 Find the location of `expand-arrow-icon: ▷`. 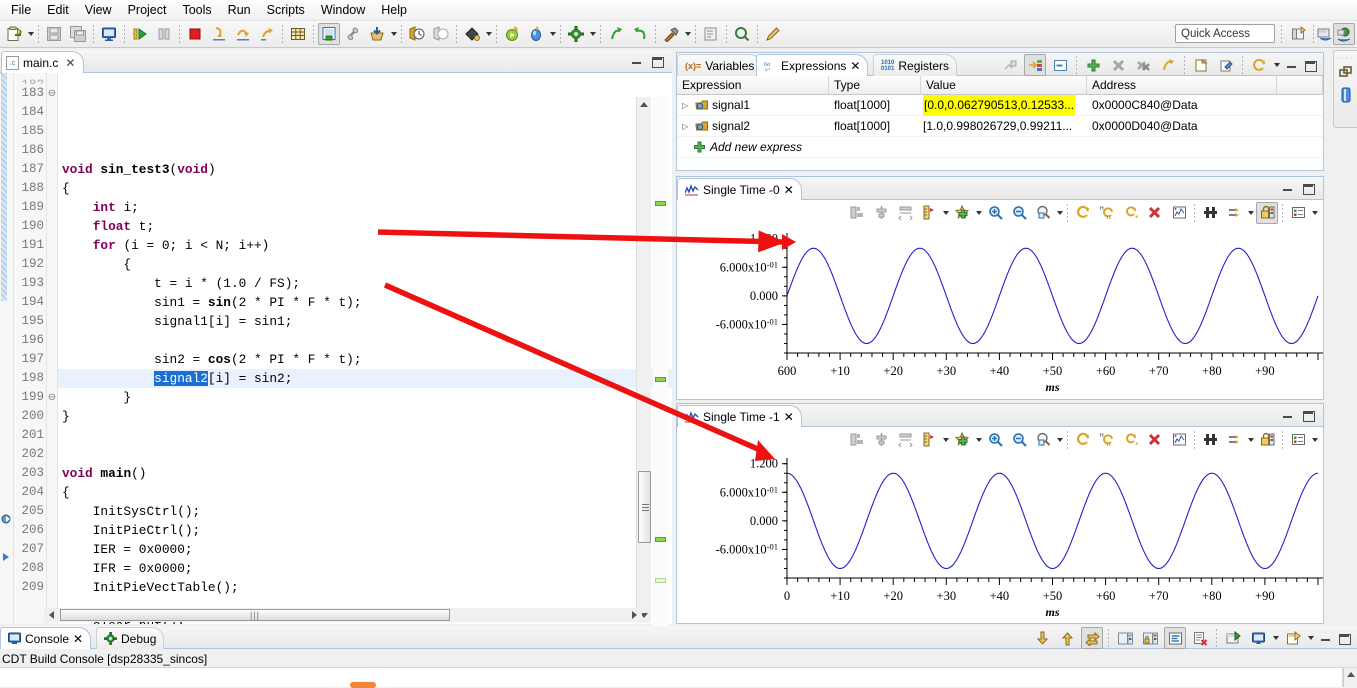

expand-arrow-icon: ▷ is located at coordinates (687, 105).